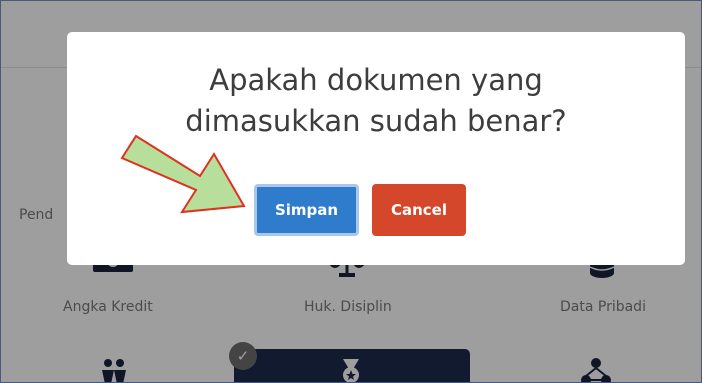 The height and width of the screenshot is (383, 702). What do you see at coordinates (419, 210) in the screenshot?
I see `cancel-button: Cancel` at bounding box center [419, 210].